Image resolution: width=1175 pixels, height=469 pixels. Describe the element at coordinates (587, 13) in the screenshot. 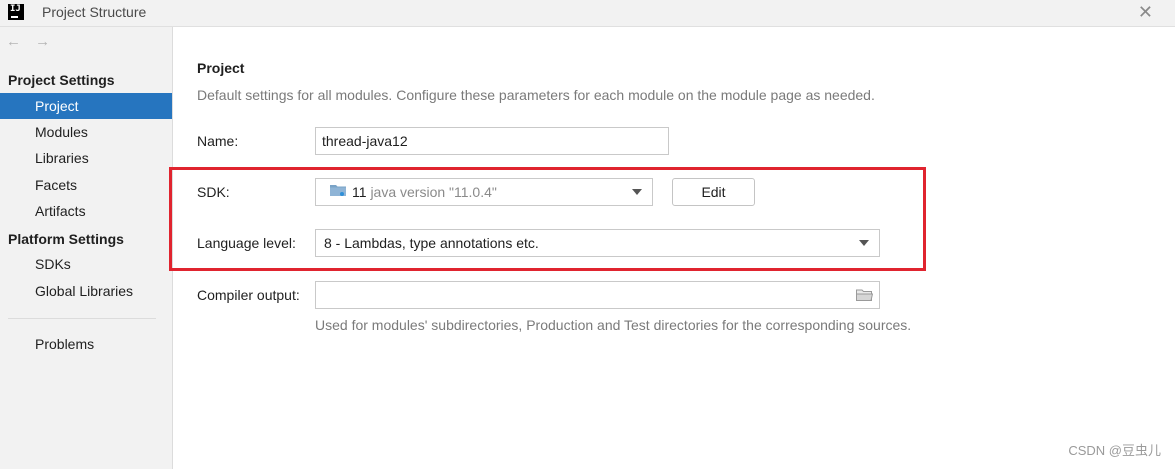

I see `title-bar: IJ Project Structure ✕` at that location.